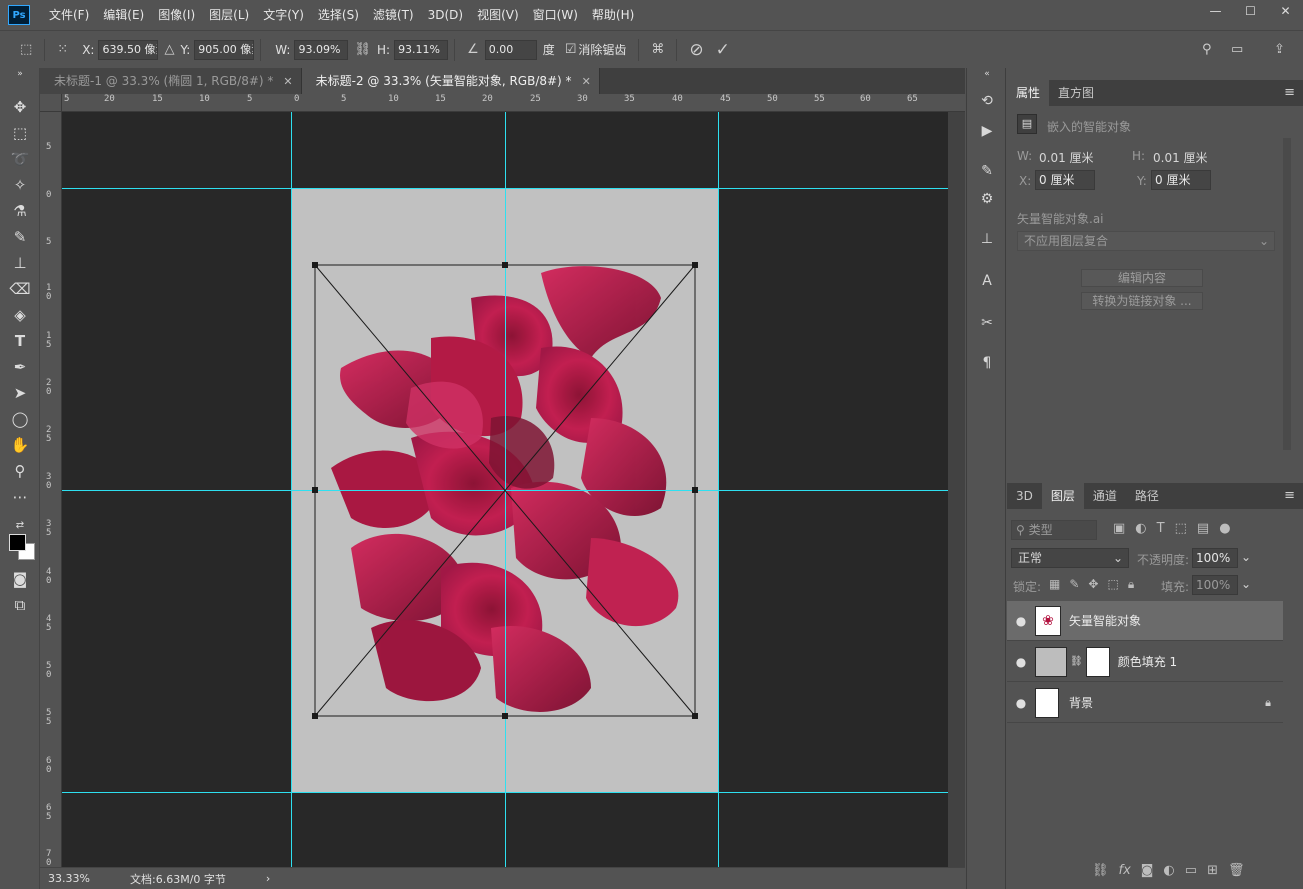 The height and width of the screenshot is (889, 1303). I want to click on menu-3d: 3D(D), so click(445, 15).